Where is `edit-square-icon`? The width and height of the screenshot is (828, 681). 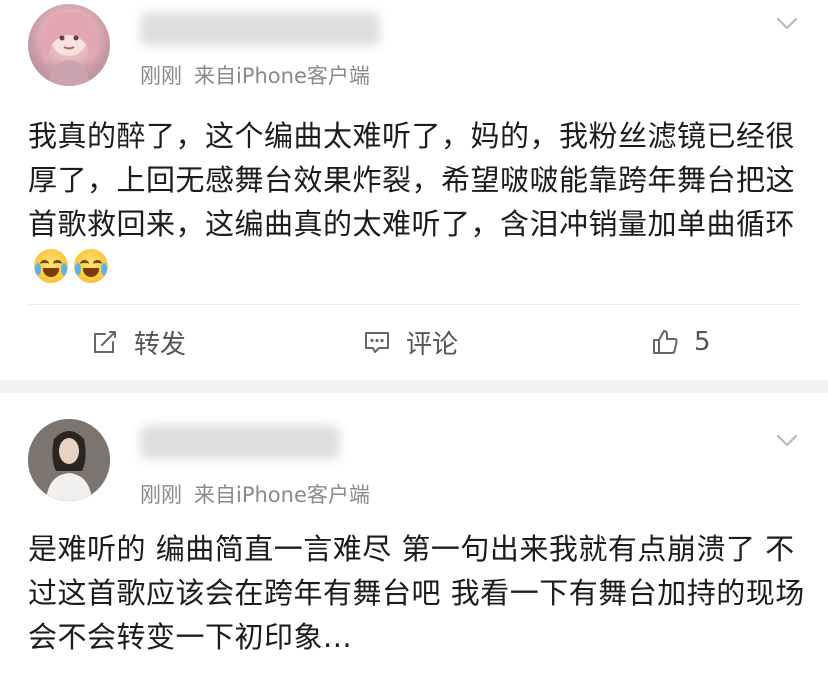 edit-square-icon is located at coordinates (105, 342).